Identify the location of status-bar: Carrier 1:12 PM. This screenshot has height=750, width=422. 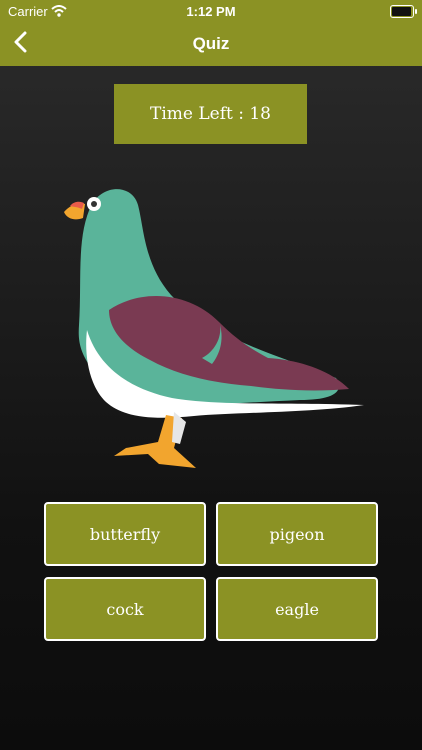
(211, 11).